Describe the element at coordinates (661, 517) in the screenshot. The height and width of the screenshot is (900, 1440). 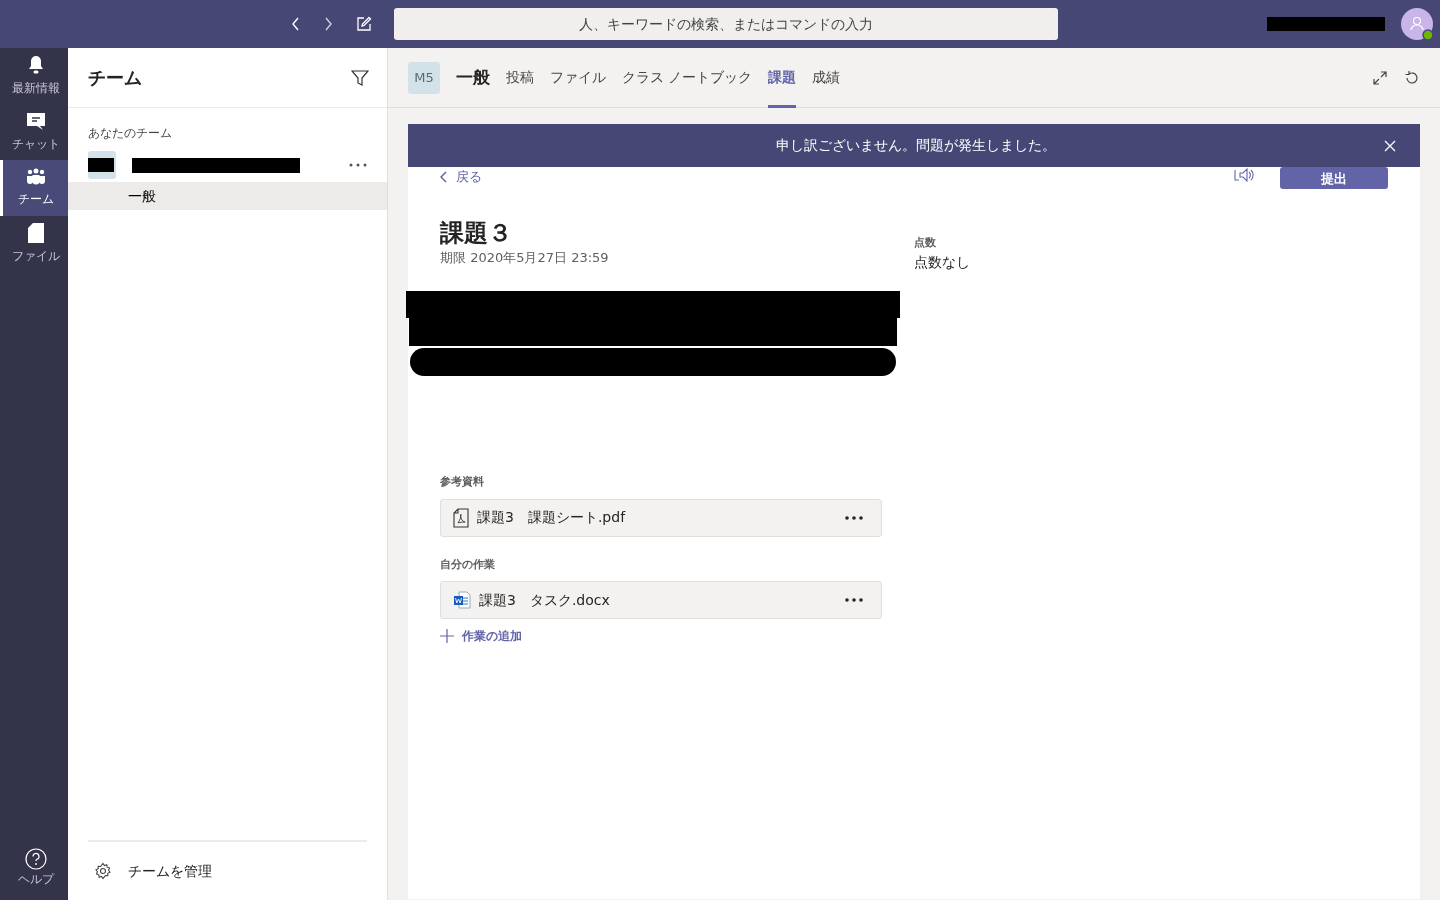
I see `file-attachment: 課題3 課題シート.pdf` at that location.